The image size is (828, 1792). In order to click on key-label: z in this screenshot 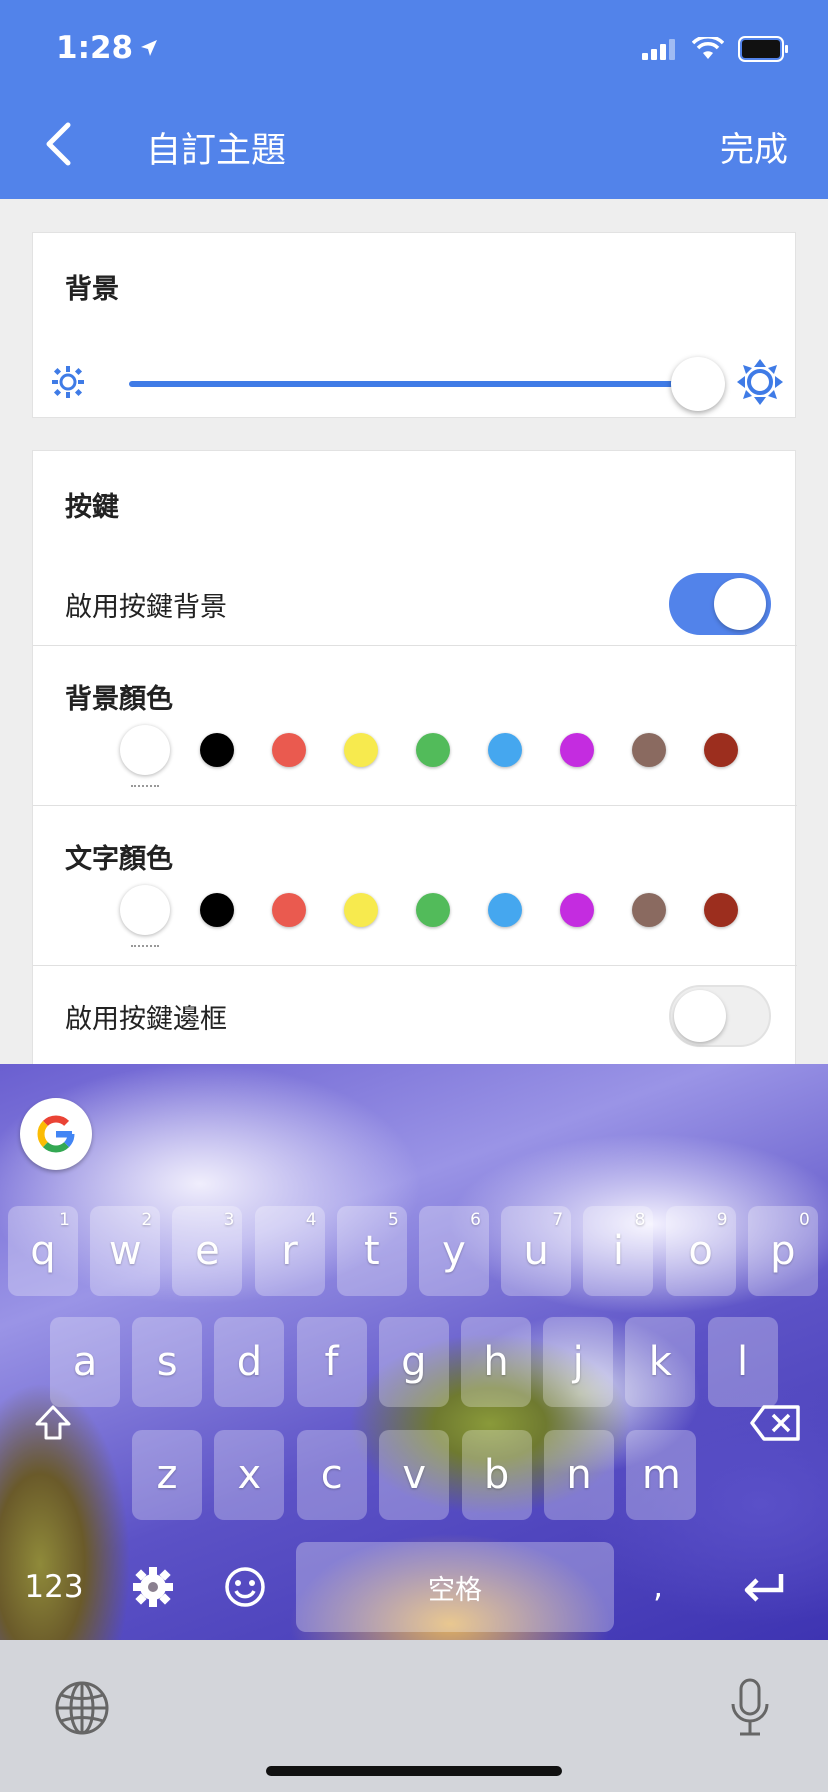, I will do `click(167, 1475)`.